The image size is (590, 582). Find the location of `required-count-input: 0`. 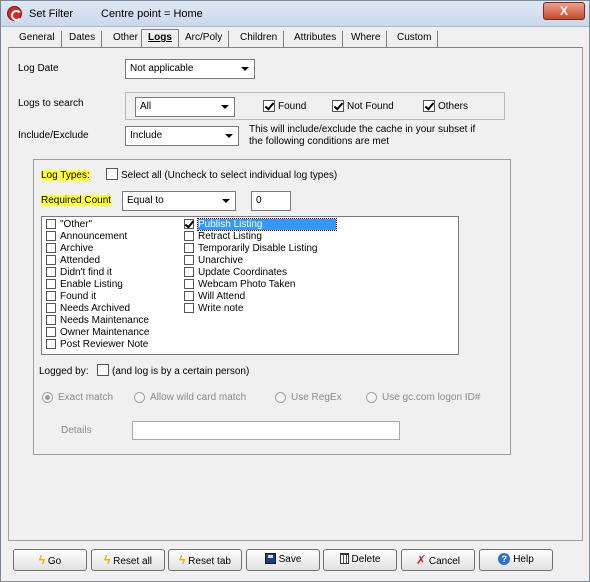

required-count-input: 0 is located at coordinates (271, 201).